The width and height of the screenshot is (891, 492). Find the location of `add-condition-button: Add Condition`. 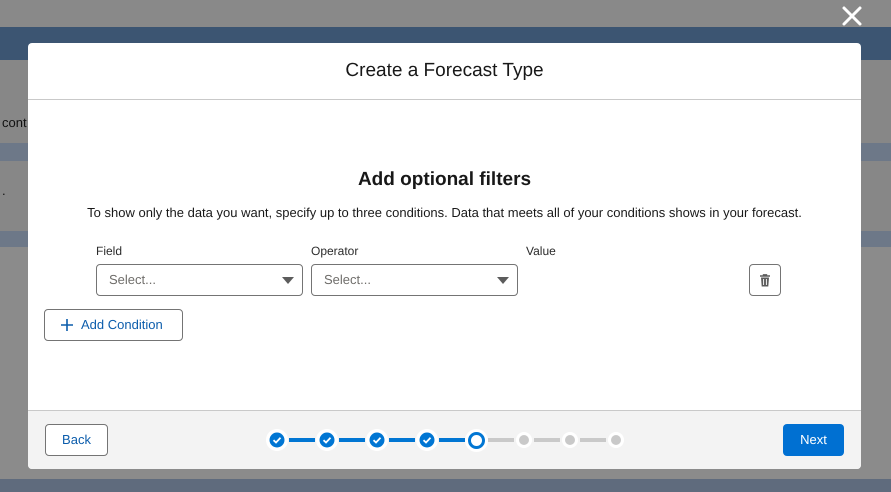

add-condition-button: Add Condition is located at coordinates (113, 325).